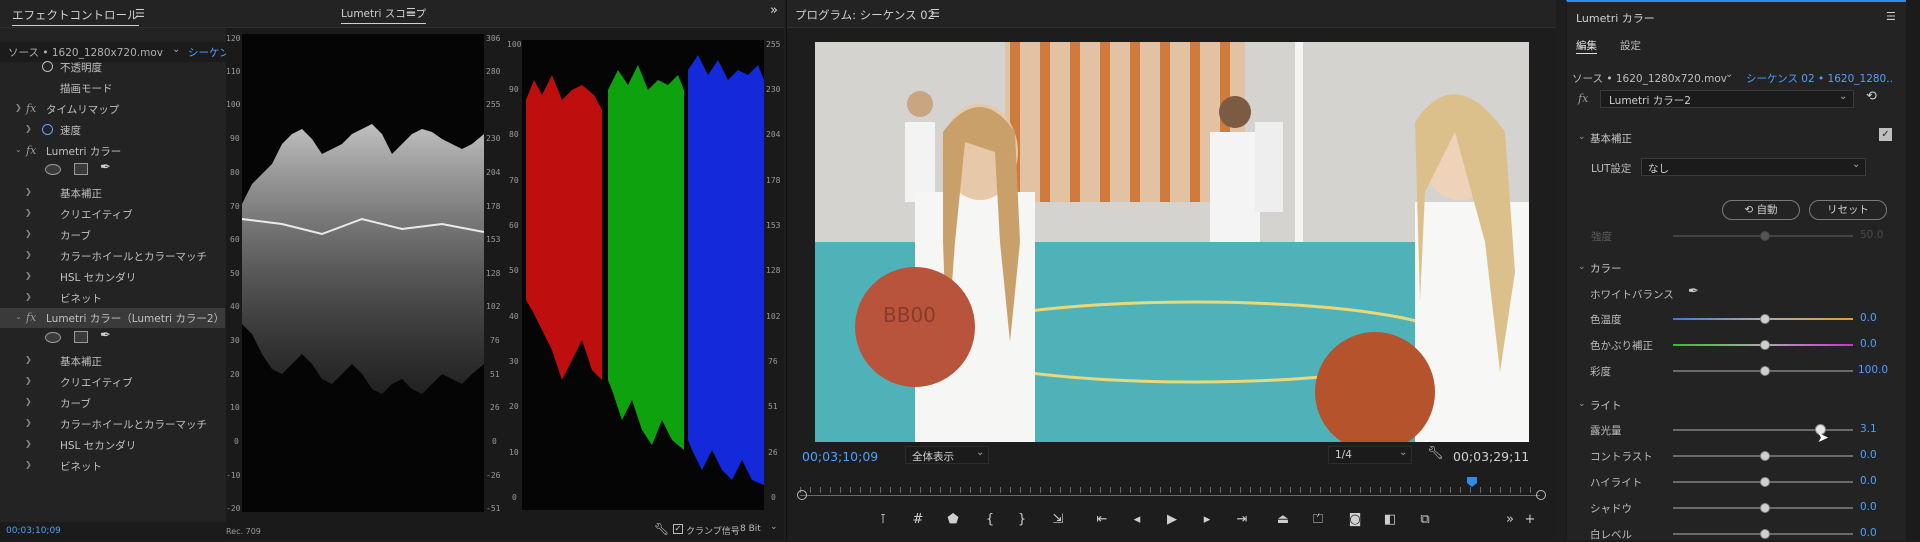  Describe the element at coordinates (750, 529) in the screenshot. I see `bit-depth-select: 8 Bit` at that location.